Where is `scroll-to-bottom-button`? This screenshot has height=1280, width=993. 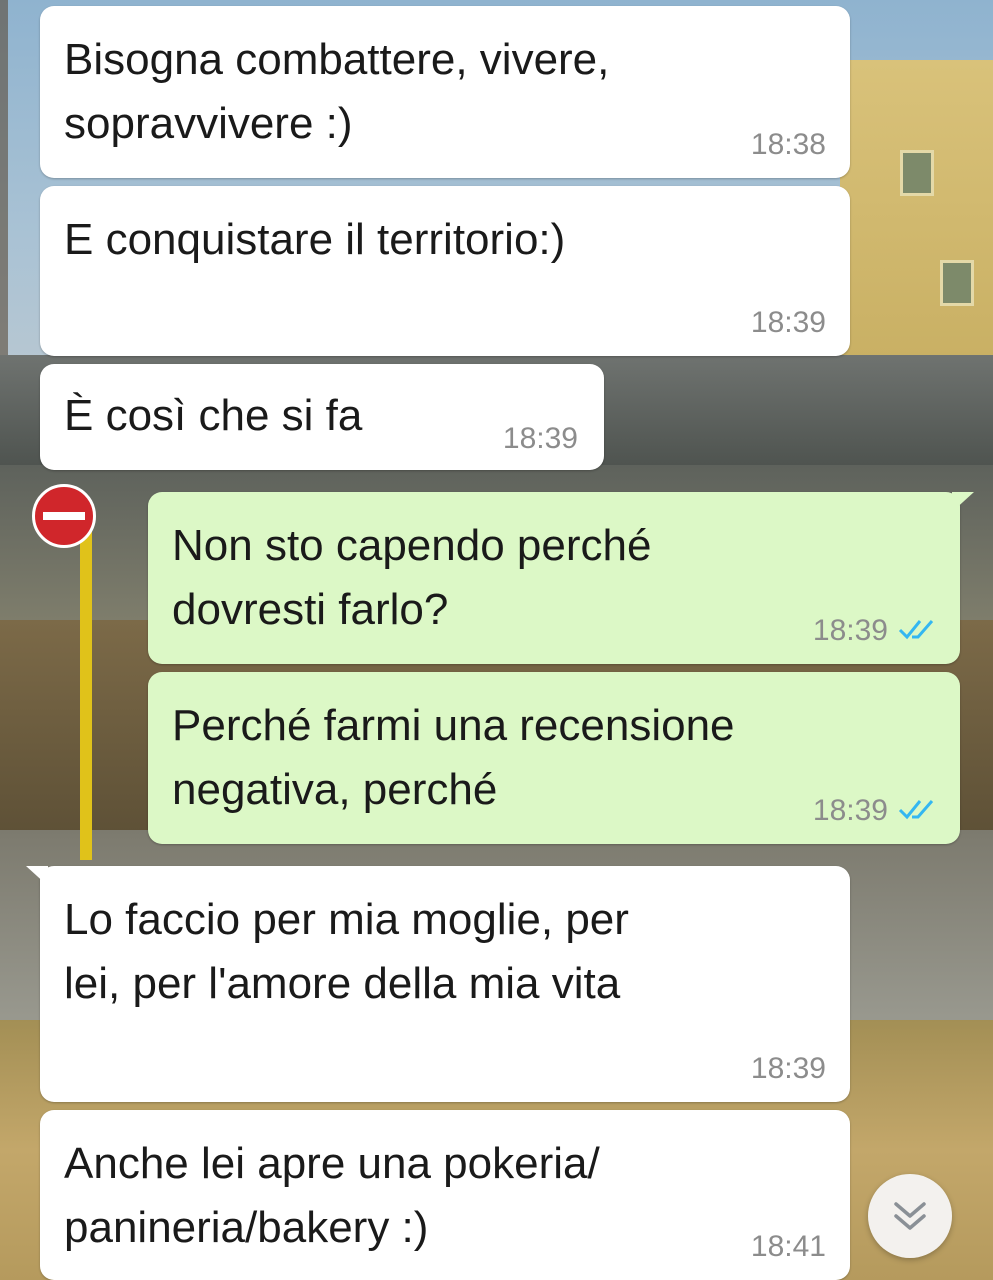 scroll-to-bottom-button is located at coordinates (910, 1216).